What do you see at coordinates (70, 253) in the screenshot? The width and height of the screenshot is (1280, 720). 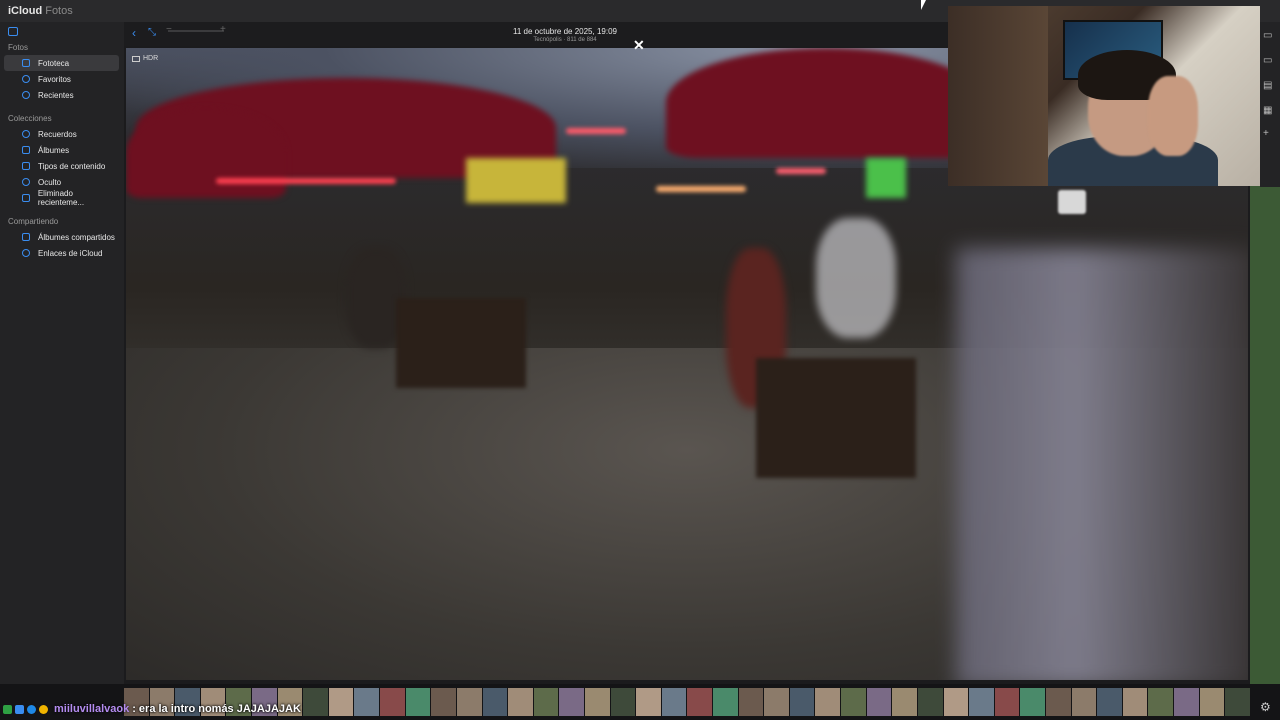 I see `sidebar-item-label: Enlaces de iCloud` at bounding box center [70, 253].